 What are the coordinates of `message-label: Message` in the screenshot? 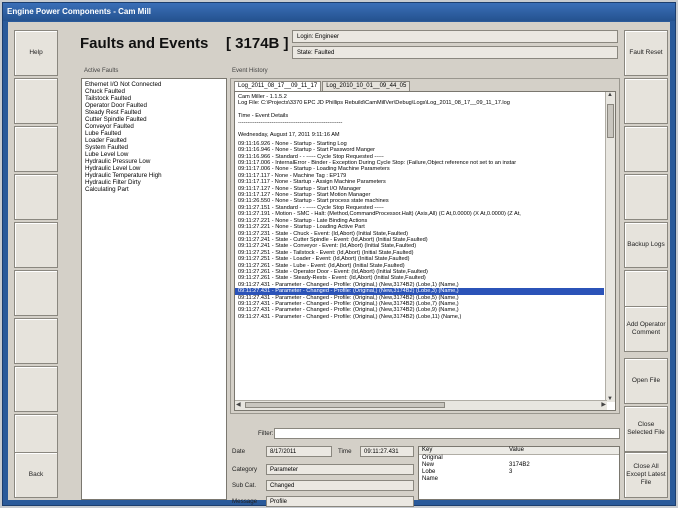 It's located at (245, 501).